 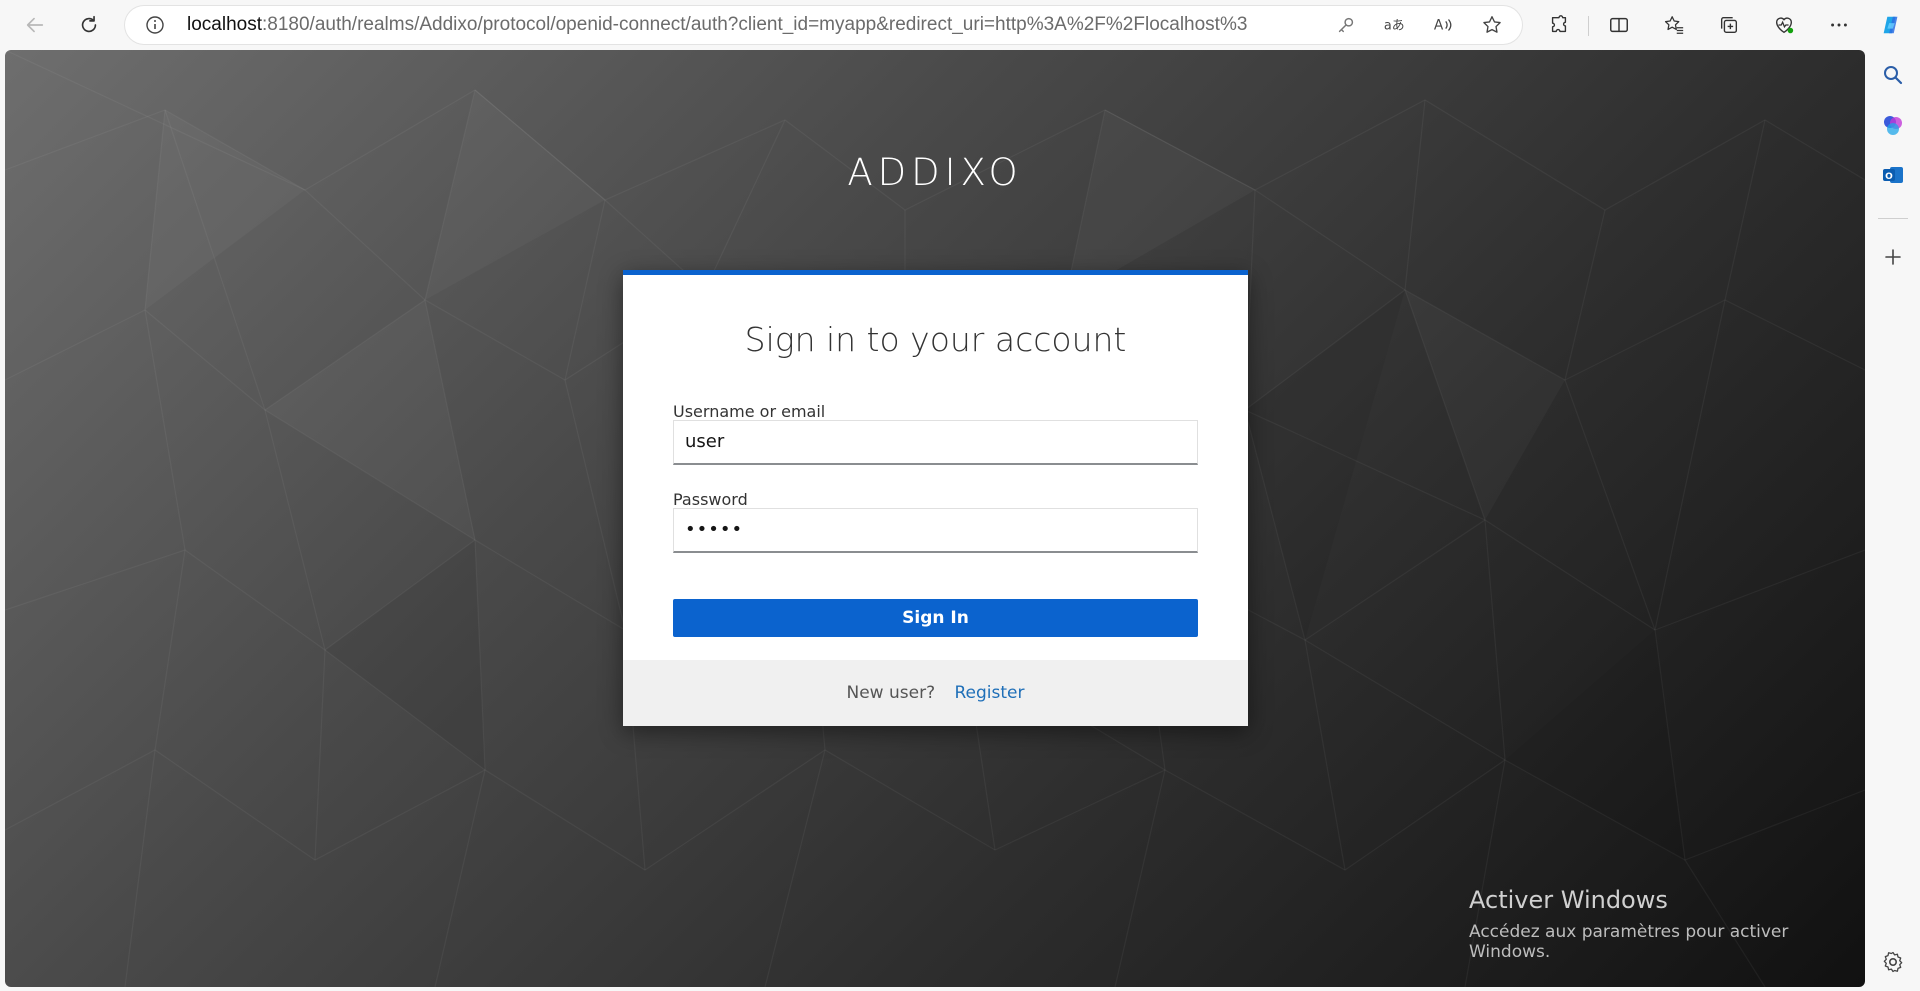 What do you see at coordinates (935, 172) in the screenshot?
I see `brand-logo-text: ADDIXO` at bounding box center [935, 172].